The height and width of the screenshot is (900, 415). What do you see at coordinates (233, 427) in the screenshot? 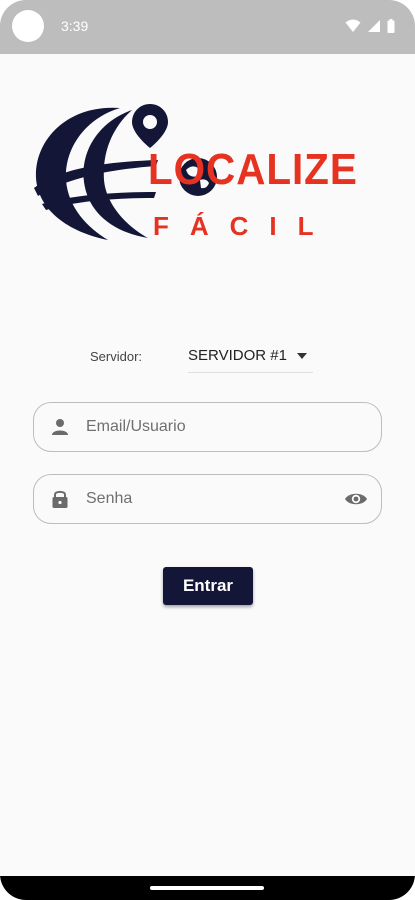
I see `email-input` at bounding box center [233, 427].